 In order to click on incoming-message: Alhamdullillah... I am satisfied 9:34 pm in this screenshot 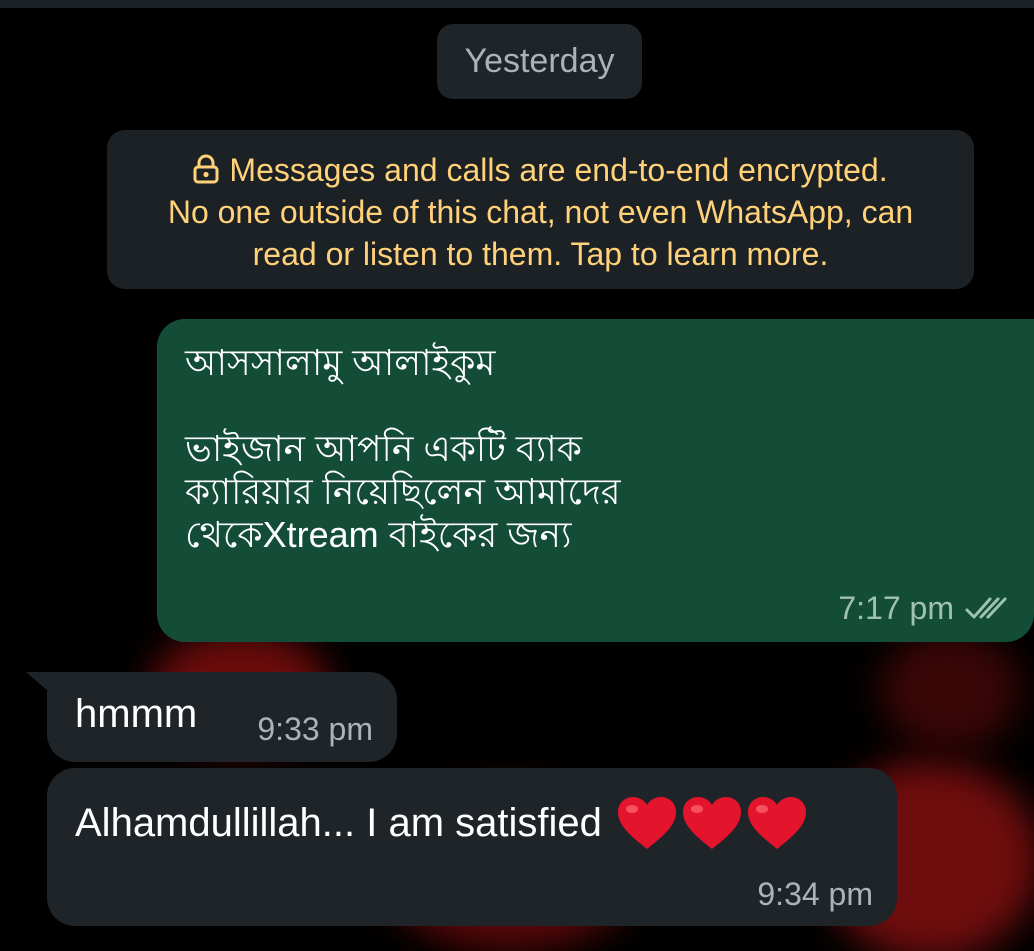, I will do `click(472, 847)`.